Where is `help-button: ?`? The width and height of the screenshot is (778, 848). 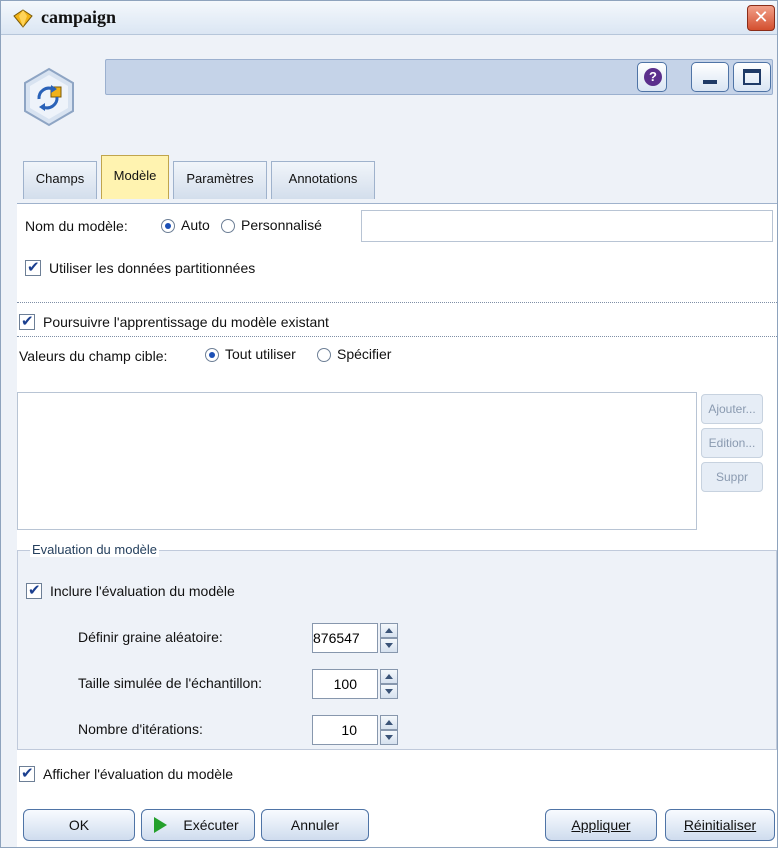 help-button: ? is located at coordinates (652, 77).